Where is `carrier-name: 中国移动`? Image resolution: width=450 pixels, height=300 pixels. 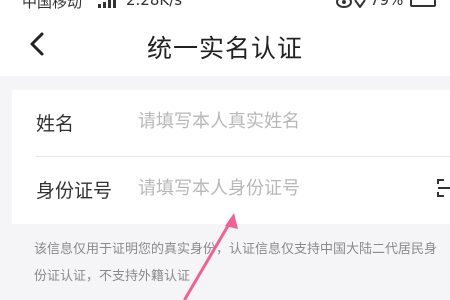 carrier-name: 中国移动 is located at coordinates (52, 5).